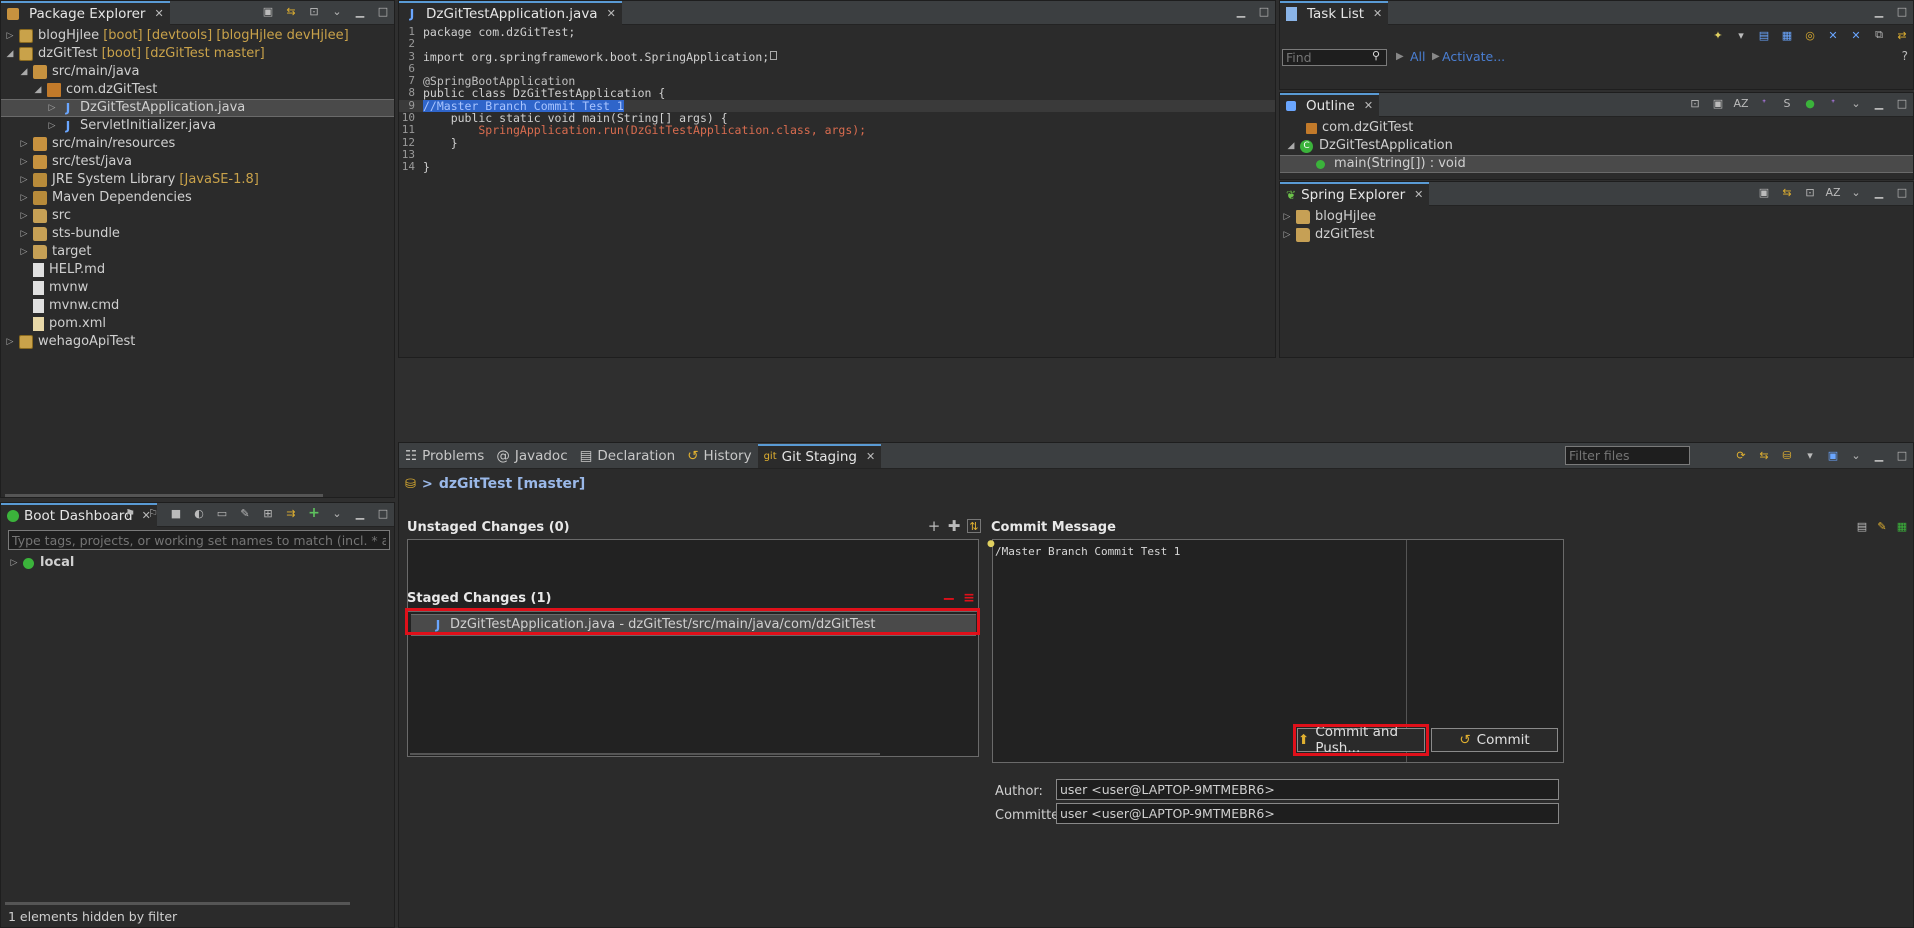  I want to click on sign-off-icon: ✎, so click(1882, 526).